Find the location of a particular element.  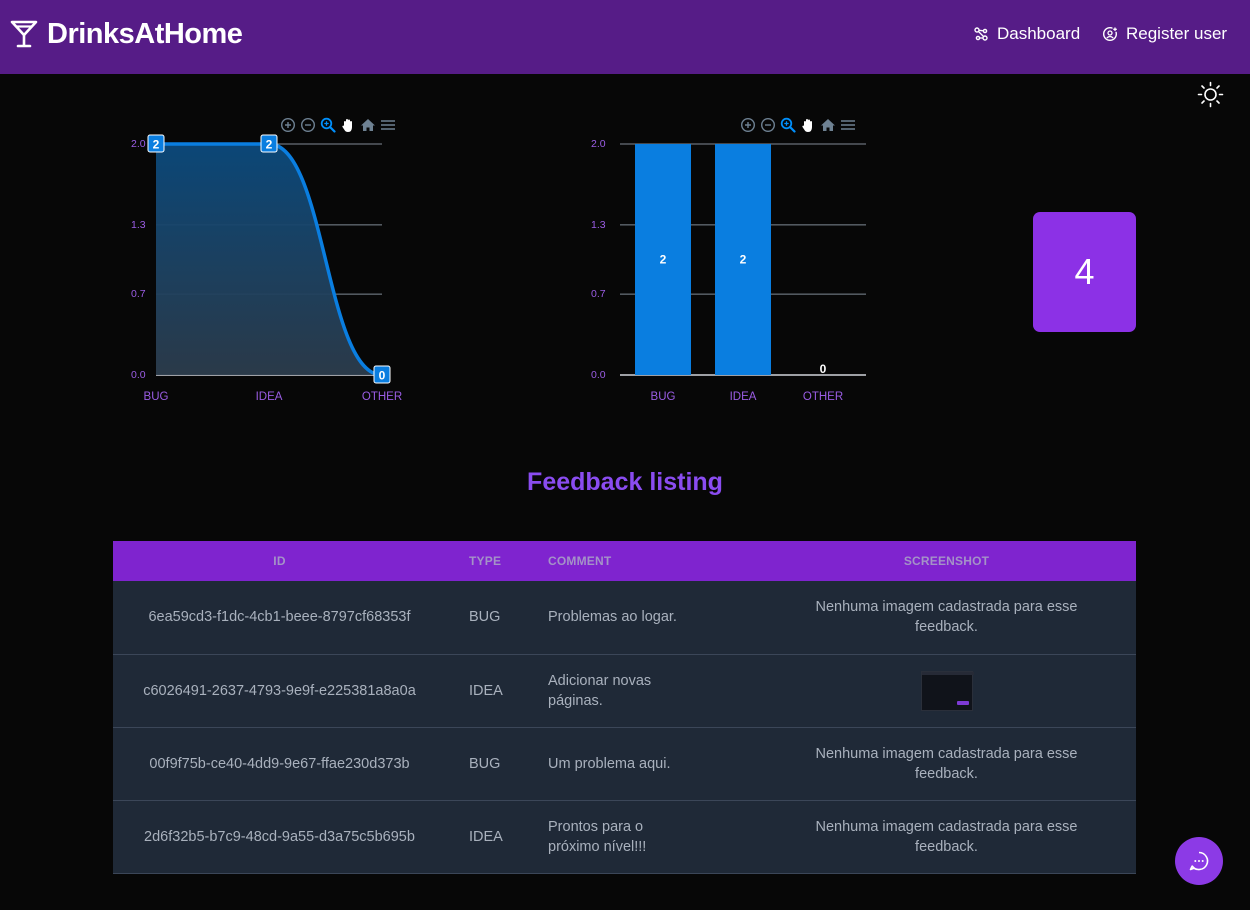

column-header-type: TYPE is located at coordinates (485, 561).